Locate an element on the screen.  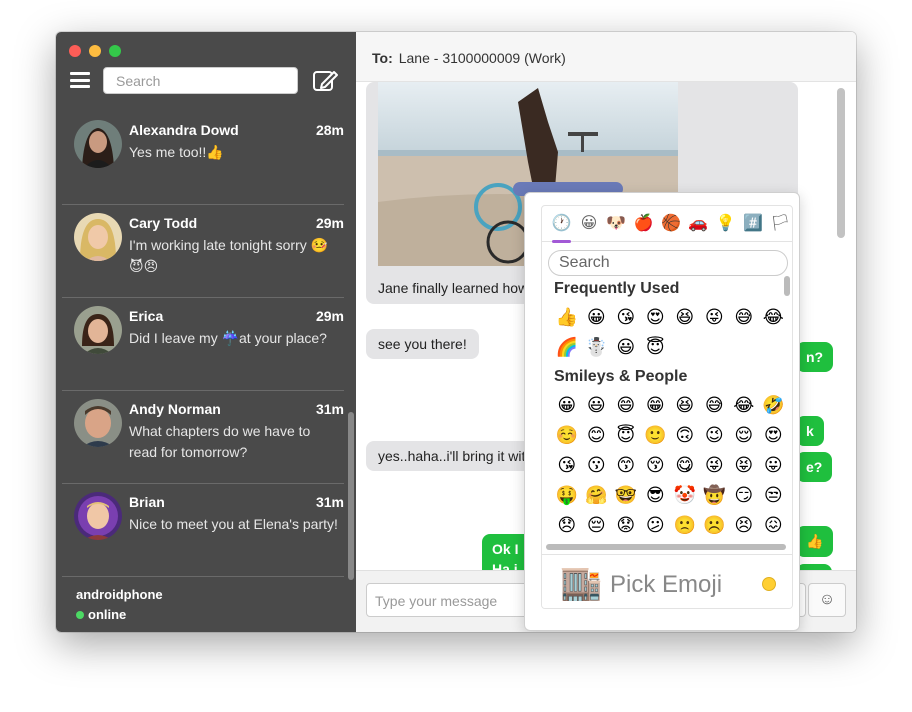
emoji-cell: 🙃 is located at coordinates (685, 435).